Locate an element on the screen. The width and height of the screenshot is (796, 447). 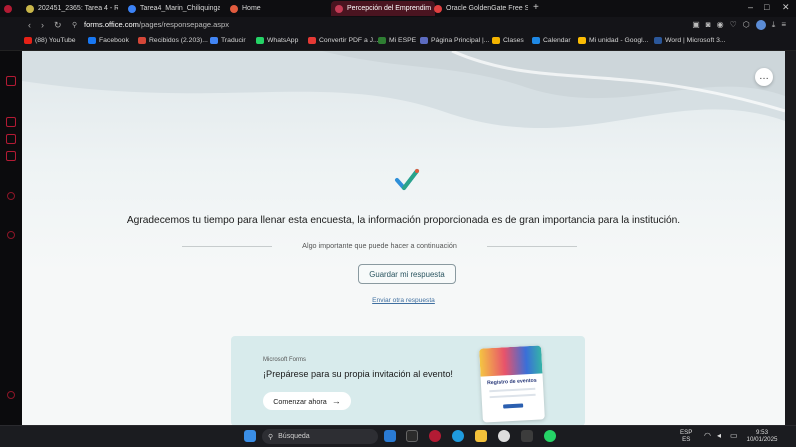
minimize-icon: – is located at coordinates (750, 7).